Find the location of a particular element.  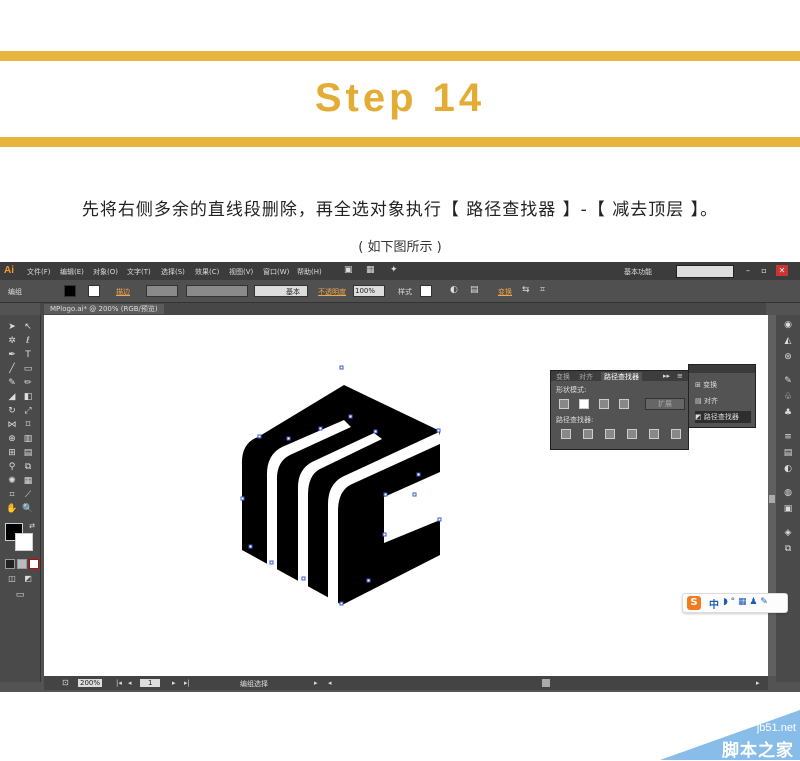

crop-button is located at coordinates (632, 434).